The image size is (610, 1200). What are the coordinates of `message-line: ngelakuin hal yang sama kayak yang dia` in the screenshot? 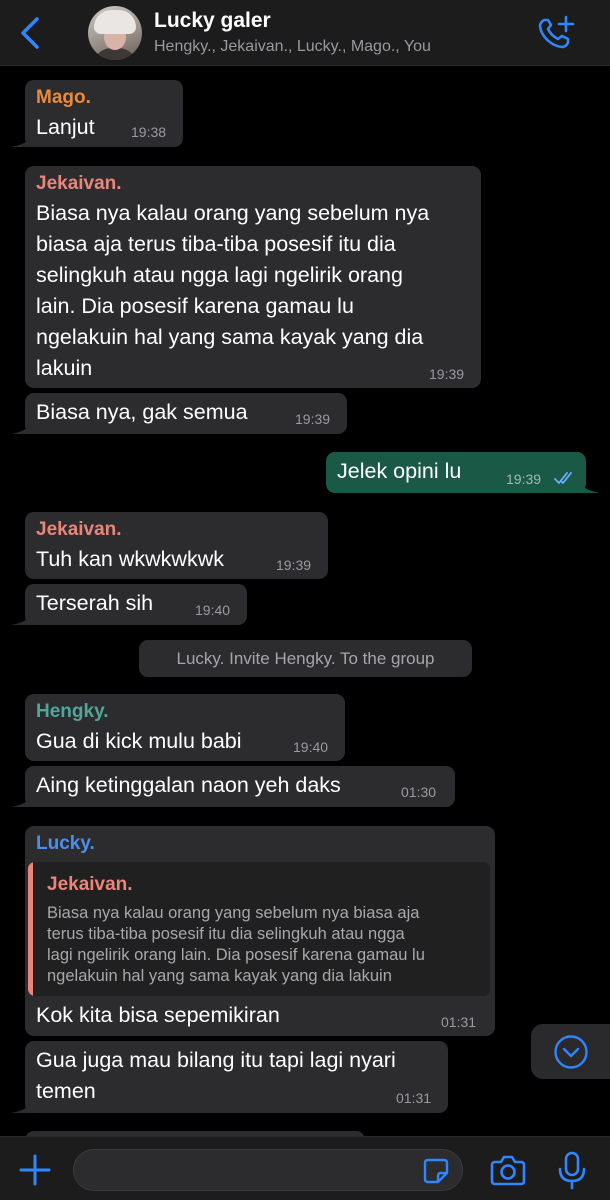 It's located at (230, 337).